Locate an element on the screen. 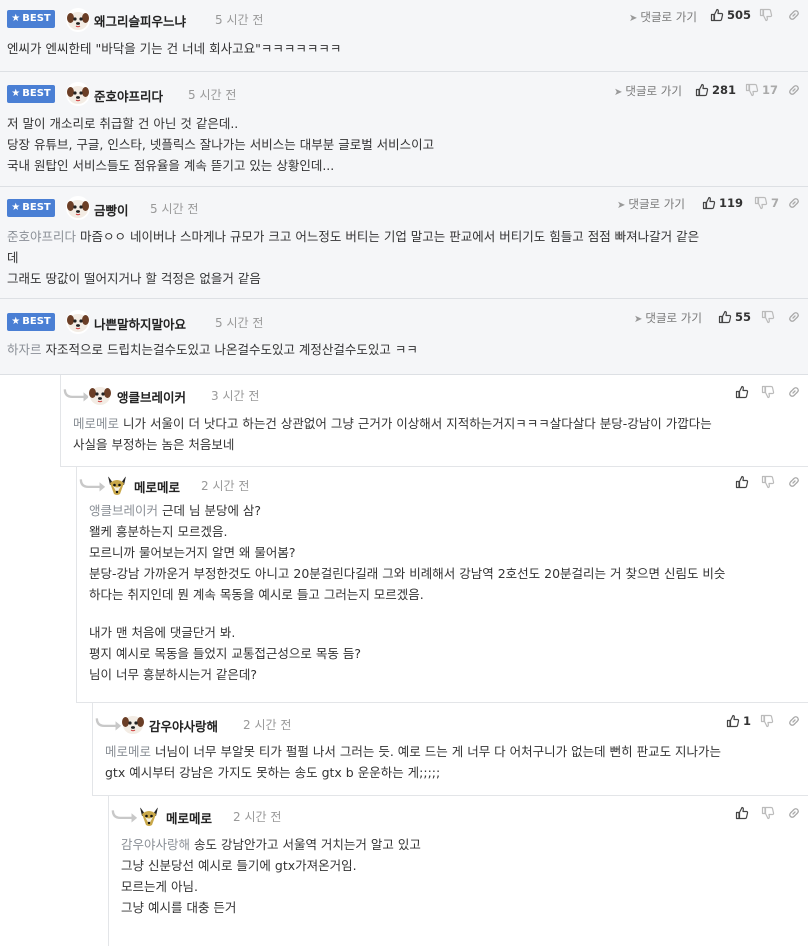 This screenshot has width=808, height=946. comment-line: 저 말이 개소리로 취급할 건 아닌 것 같은데.. is located at coordinates (123, 123).